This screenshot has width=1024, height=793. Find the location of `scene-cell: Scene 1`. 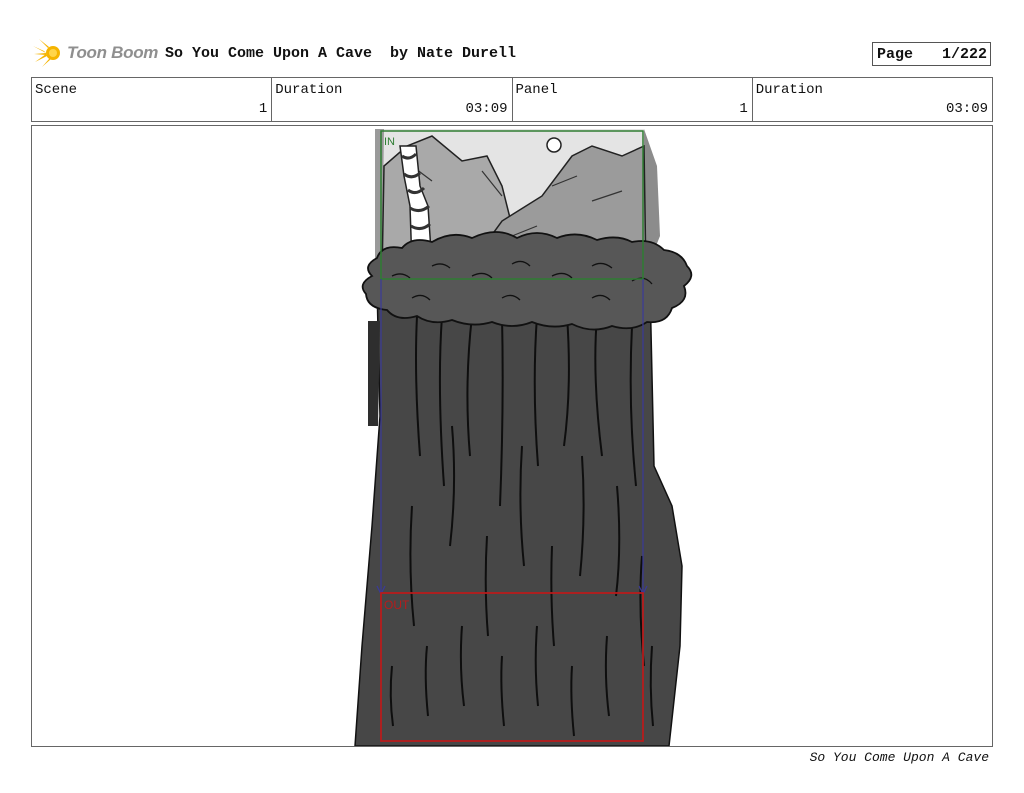

scene-cell: Scene 1 is located at coordinates (152, 99).